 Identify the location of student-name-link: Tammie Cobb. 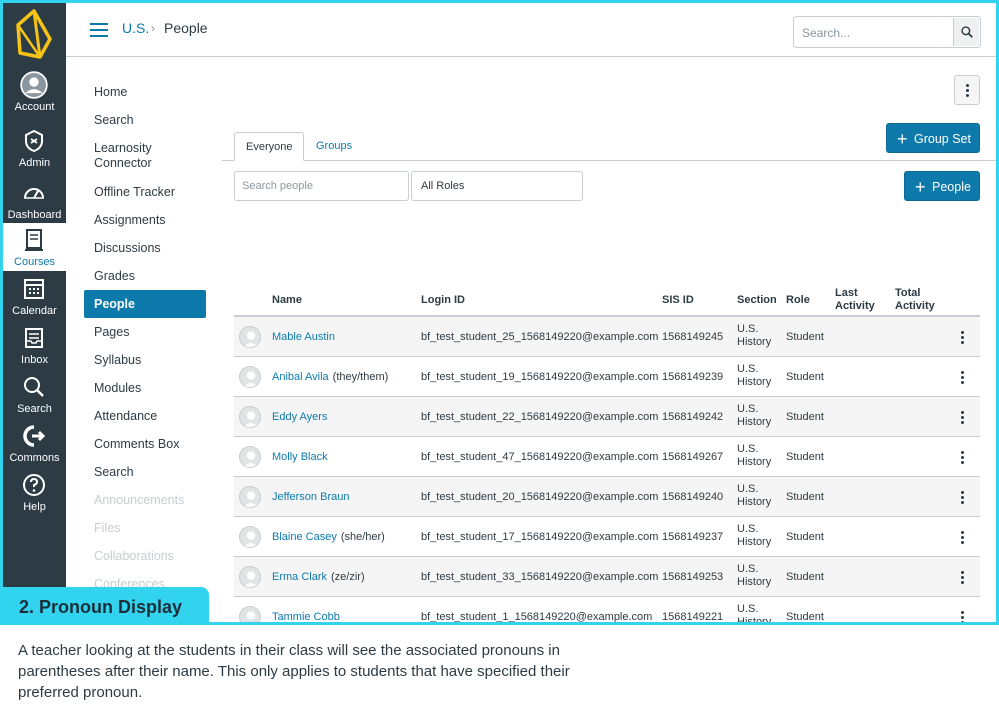
(306, 616).